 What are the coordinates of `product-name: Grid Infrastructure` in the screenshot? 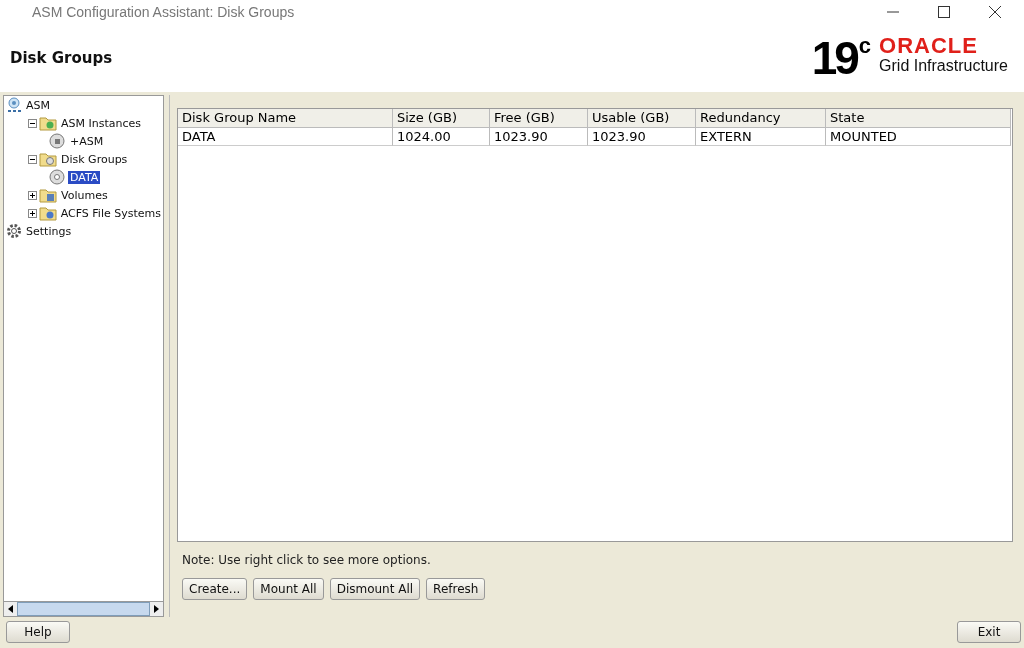 It's located at (943, 66).